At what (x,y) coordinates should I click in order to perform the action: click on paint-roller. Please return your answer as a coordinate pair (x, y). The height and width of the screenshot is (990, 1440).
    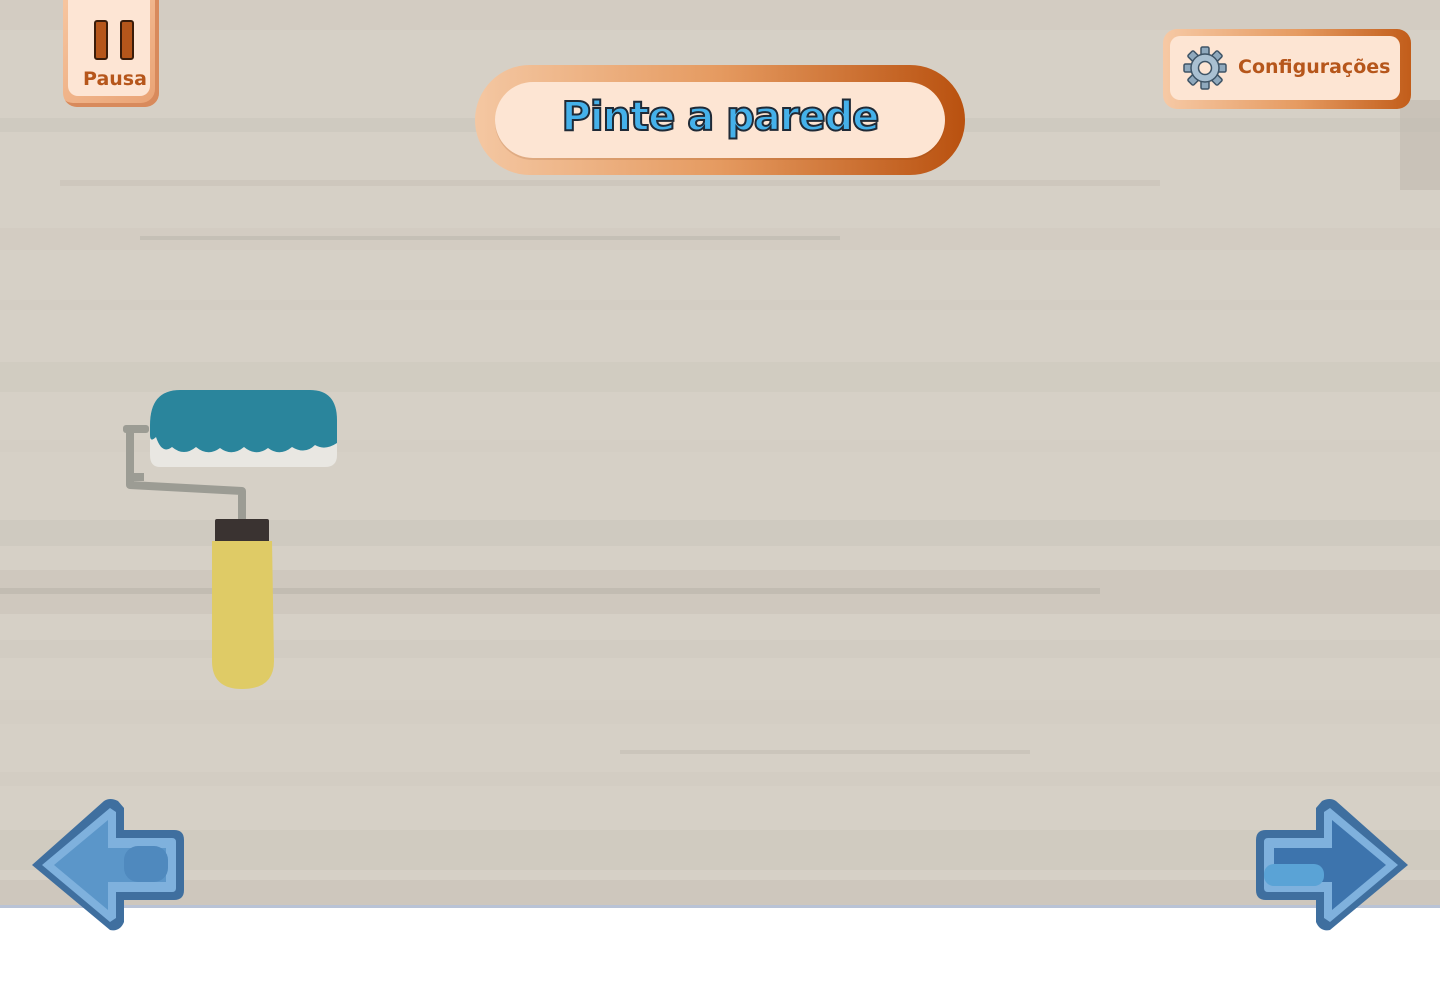
    Looking at the image, I should click on (232, 540).